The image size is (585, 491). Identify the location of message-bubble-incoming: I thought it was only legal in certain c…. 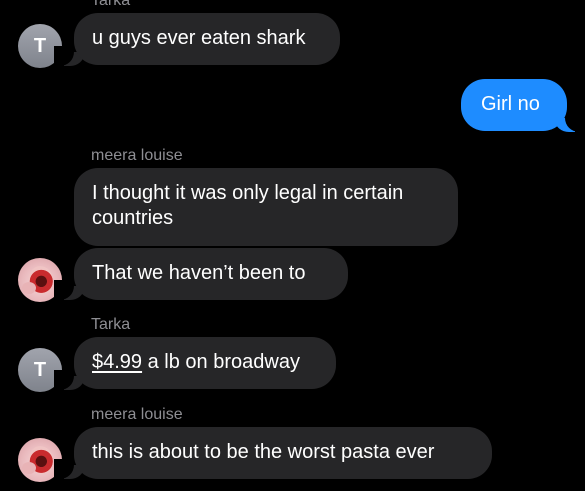
(266, 207).